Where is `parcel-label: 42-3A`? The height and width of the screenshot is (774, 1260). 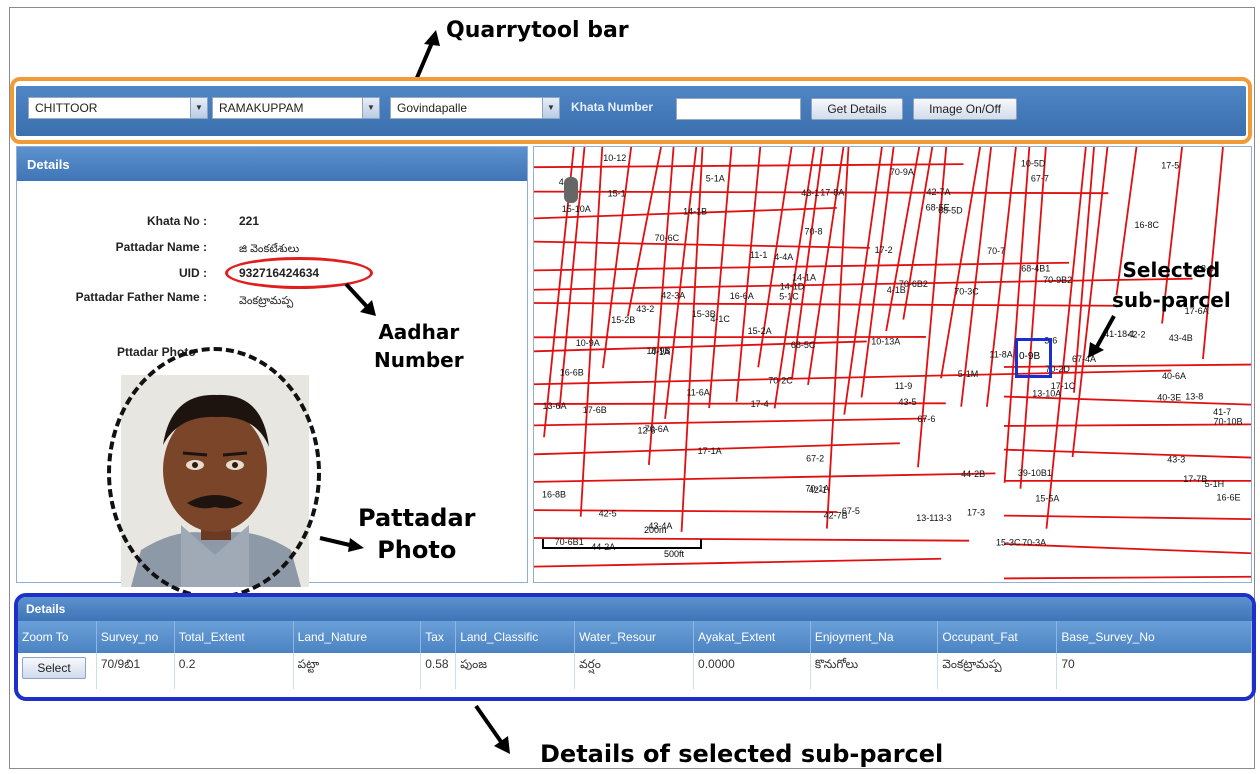
parcel-label: 42-3A is located at coordinates (673, 296).